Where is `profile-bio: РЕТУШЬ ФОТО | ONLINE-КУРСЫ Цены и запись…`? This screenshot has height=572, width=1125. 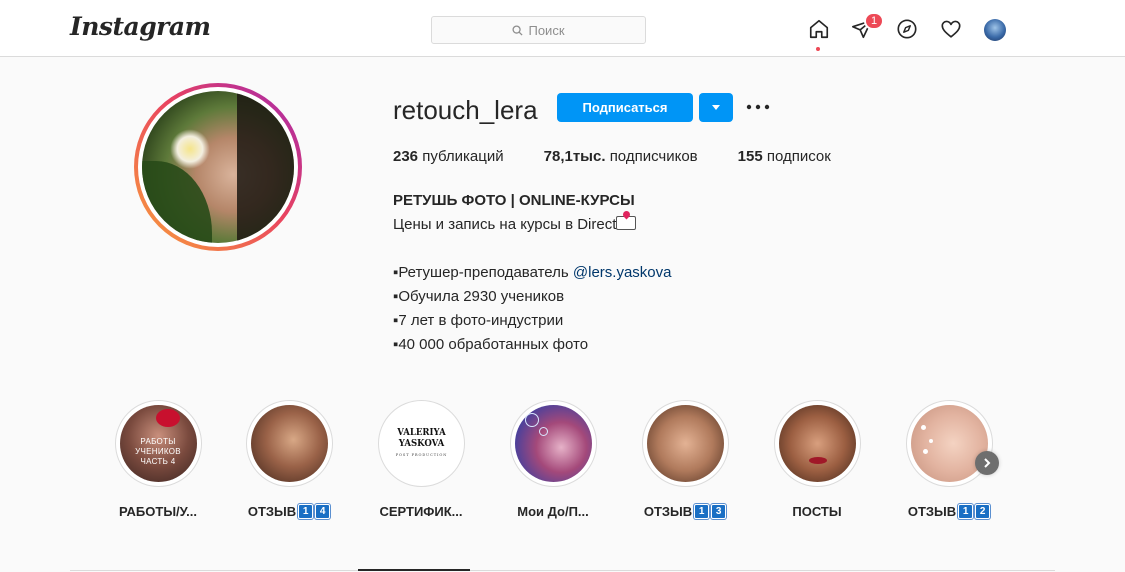 profile-bio: РЕТУШЬ ФОТО | ONLINE-КУРСЫ Цены и запись… is located at coordinates (643, 273).